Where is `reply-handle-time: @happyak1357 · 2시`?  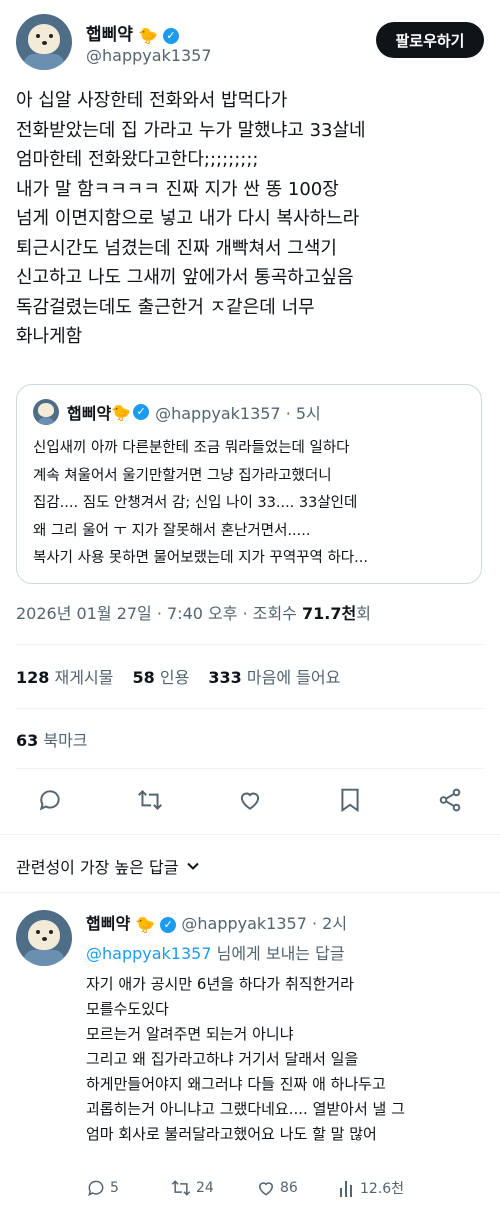 reply-handle-time: @happyak1357 · 2시 is located at coordinates (264, 923).